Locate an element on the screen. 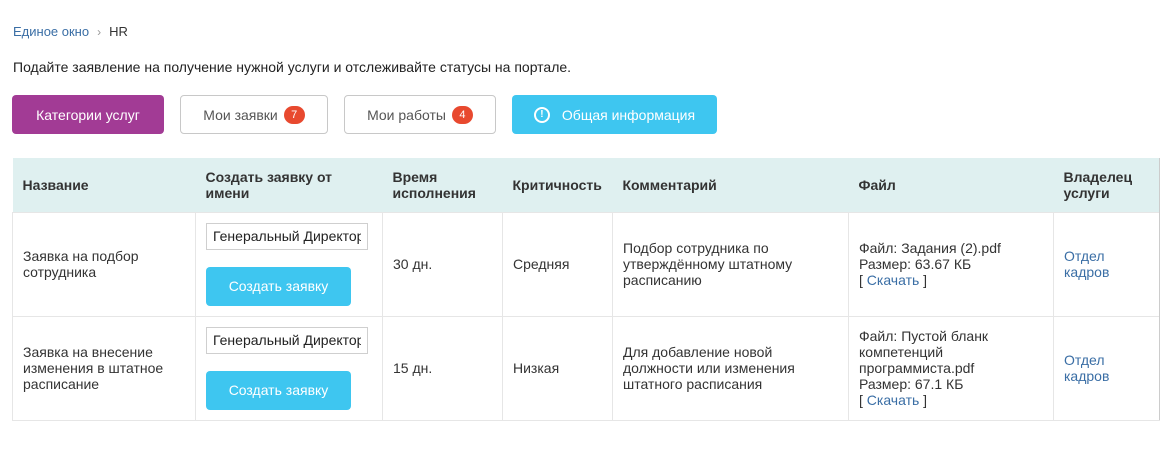 The width and height of the screenshot is (1167, 454). general-info-button: ! Общая информация is located at coordinates (614, 114).